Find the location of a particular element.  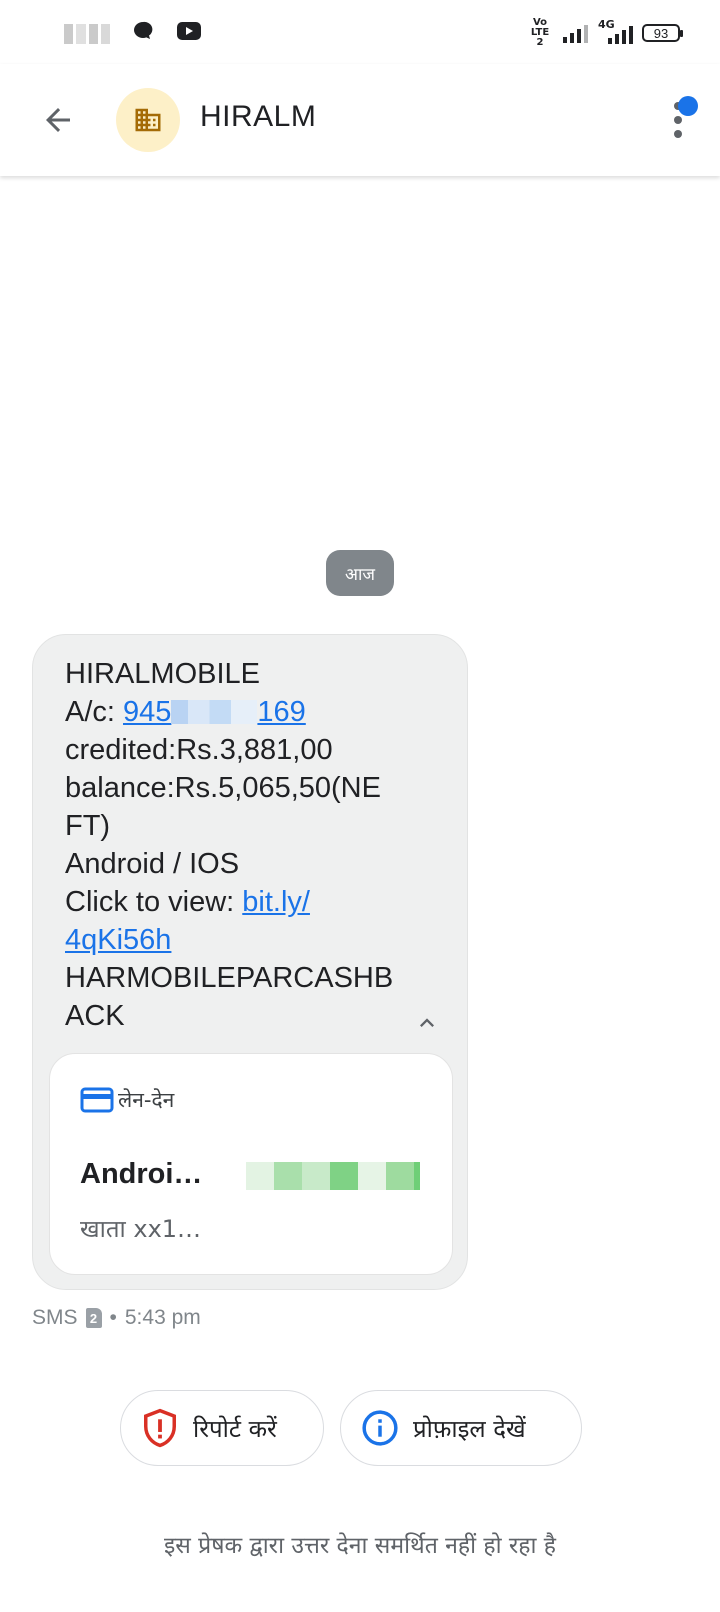

date-divider: आज is located at coordinates (360, 573).